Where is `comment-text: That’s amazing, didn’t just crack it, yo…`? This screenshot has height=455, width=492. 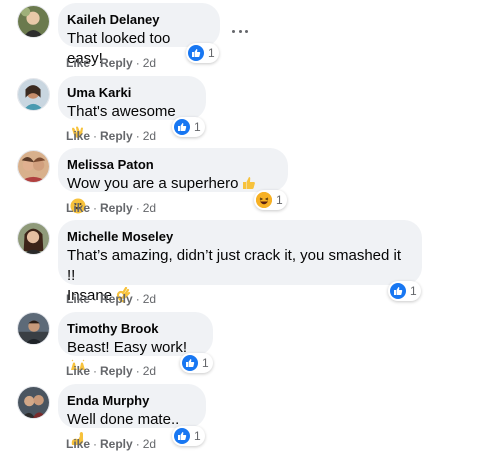 comment-text: That’s amazing, didn’t just crack it, yo… is located at coordinates (234, 265).